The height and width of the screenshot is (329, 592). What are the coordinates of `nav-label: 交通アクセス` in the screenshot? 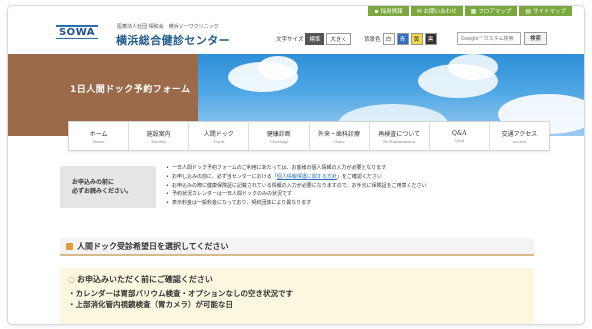 It's located at (519, 134).